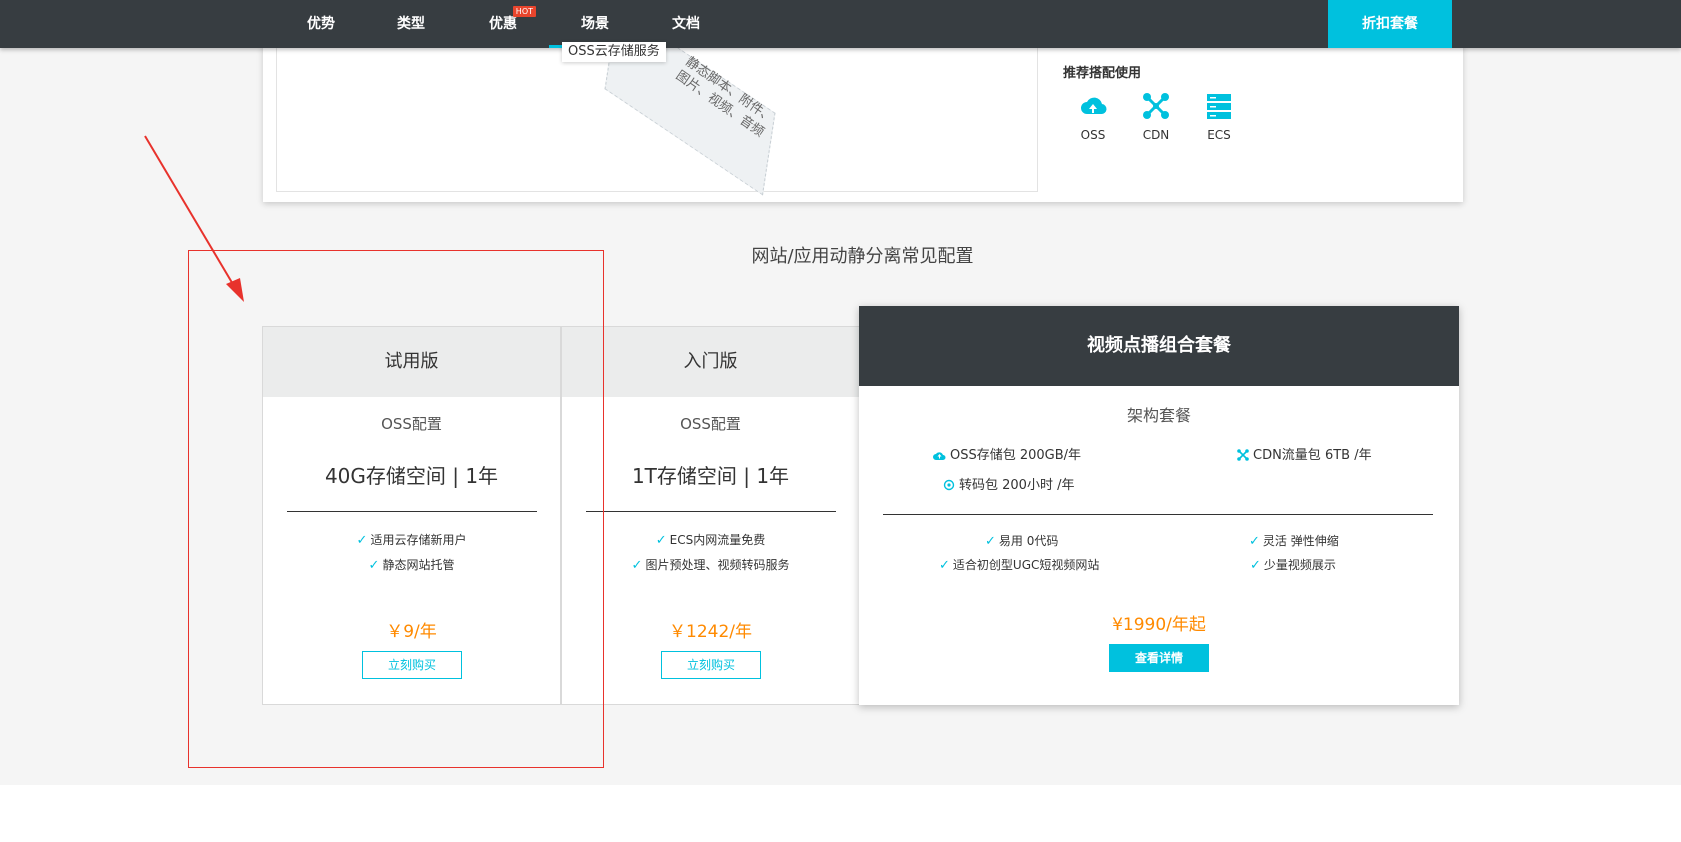  Describe the element at coordinates (1219, 106) in the screenshot. I see `server-stack-icon` at that location.